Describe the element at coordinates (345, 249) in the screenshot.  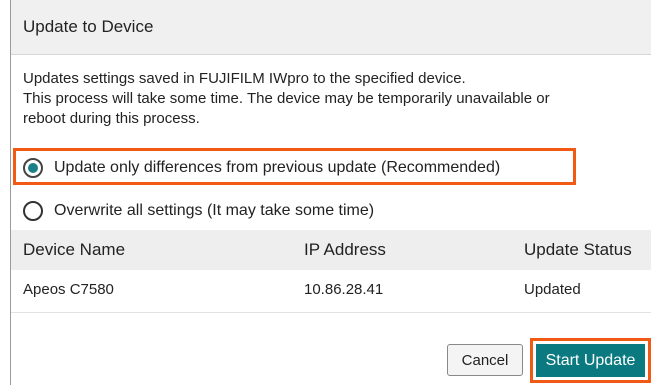
I see `column-header-ip-address: IP Address` at that location.